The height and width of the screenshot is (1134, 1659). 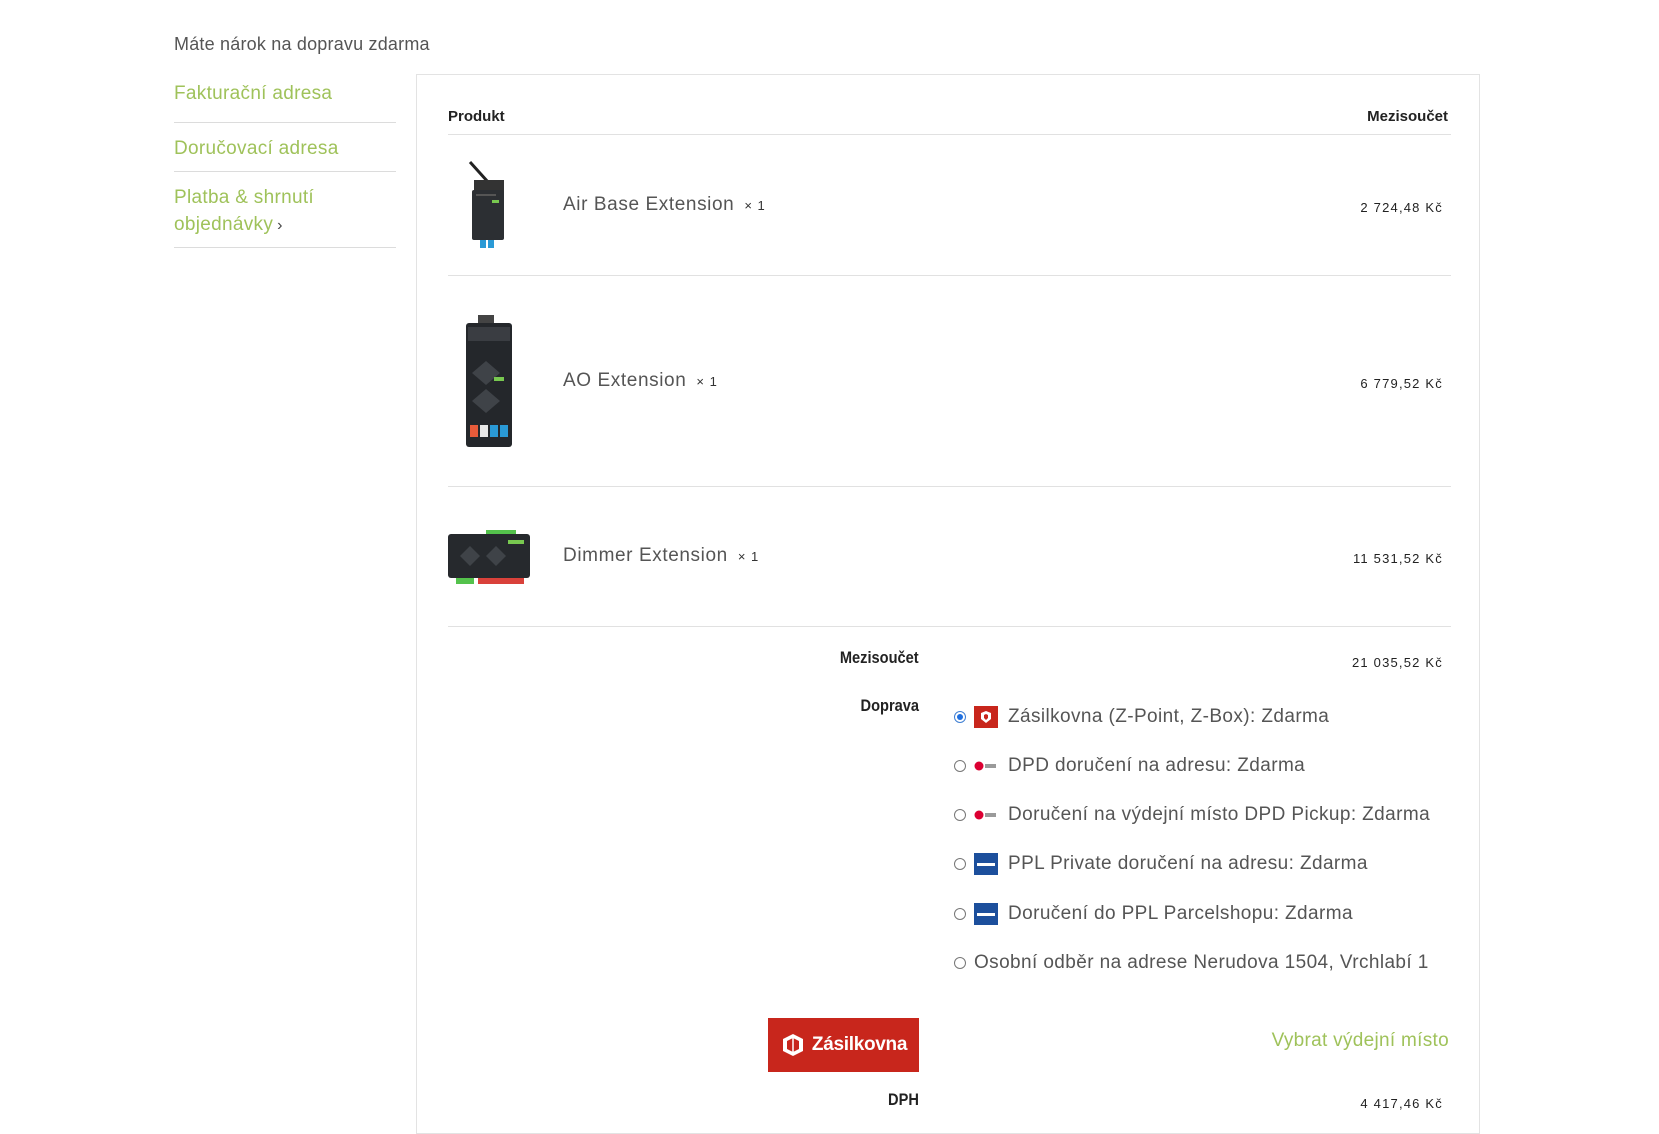 I want to click on product-image-air-base, so click(x=488, y=208).